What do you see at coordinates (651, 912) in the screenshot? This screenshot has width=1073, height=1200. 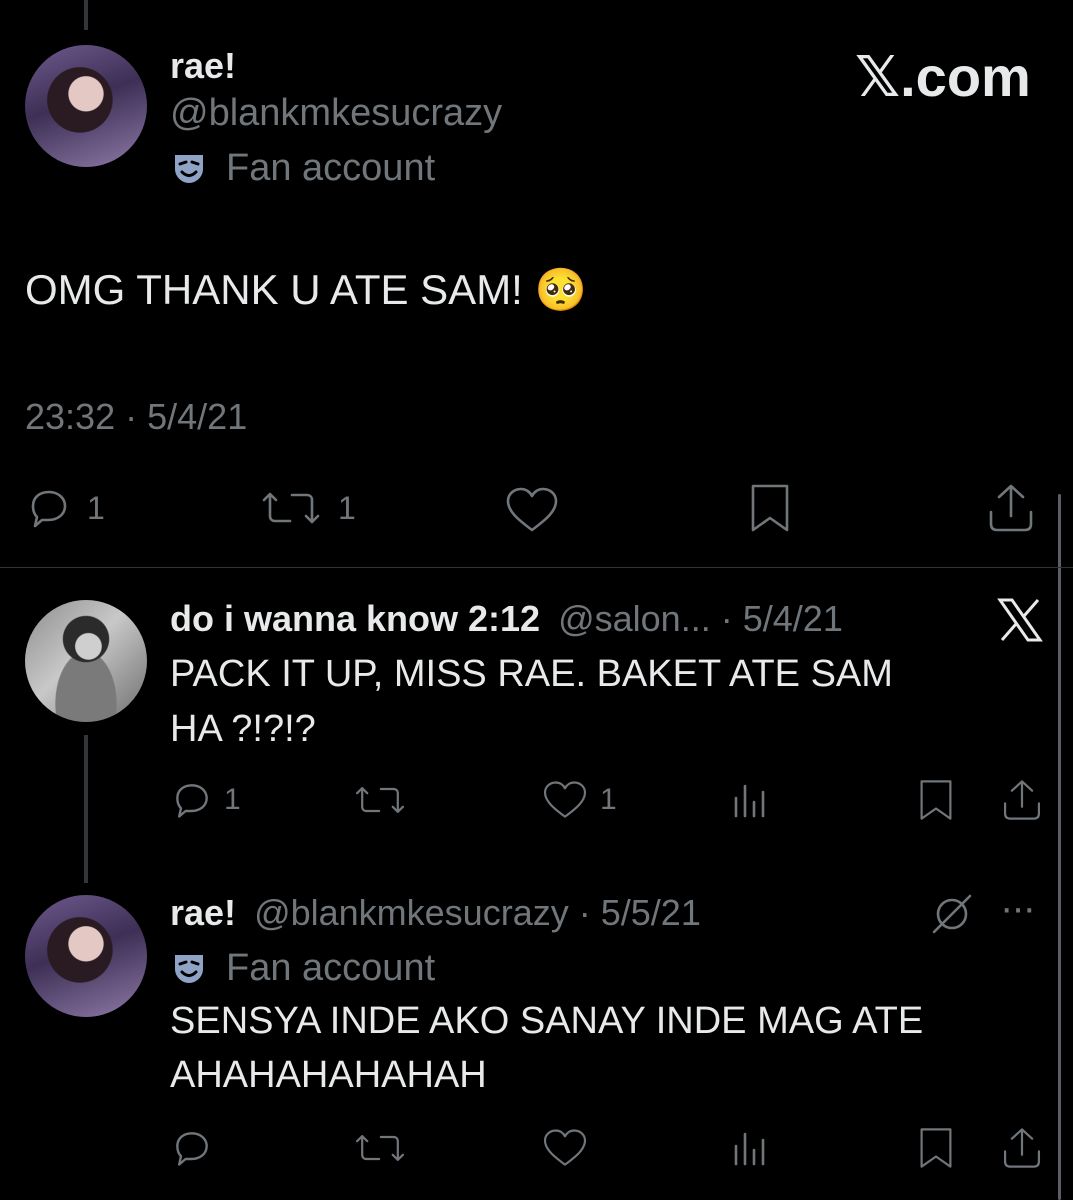 I see `reply-date: 5/5/21` at bounding box center [651, 912].